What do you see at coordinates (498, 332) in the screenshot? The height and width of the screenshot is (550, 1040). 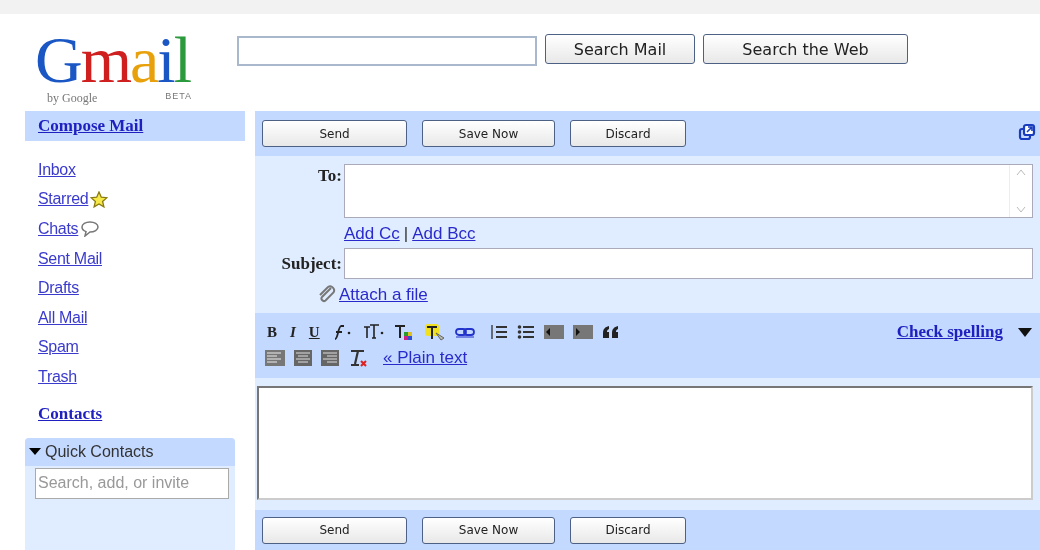 I see `numbered-list-icon` at bounding box center [498, 332].